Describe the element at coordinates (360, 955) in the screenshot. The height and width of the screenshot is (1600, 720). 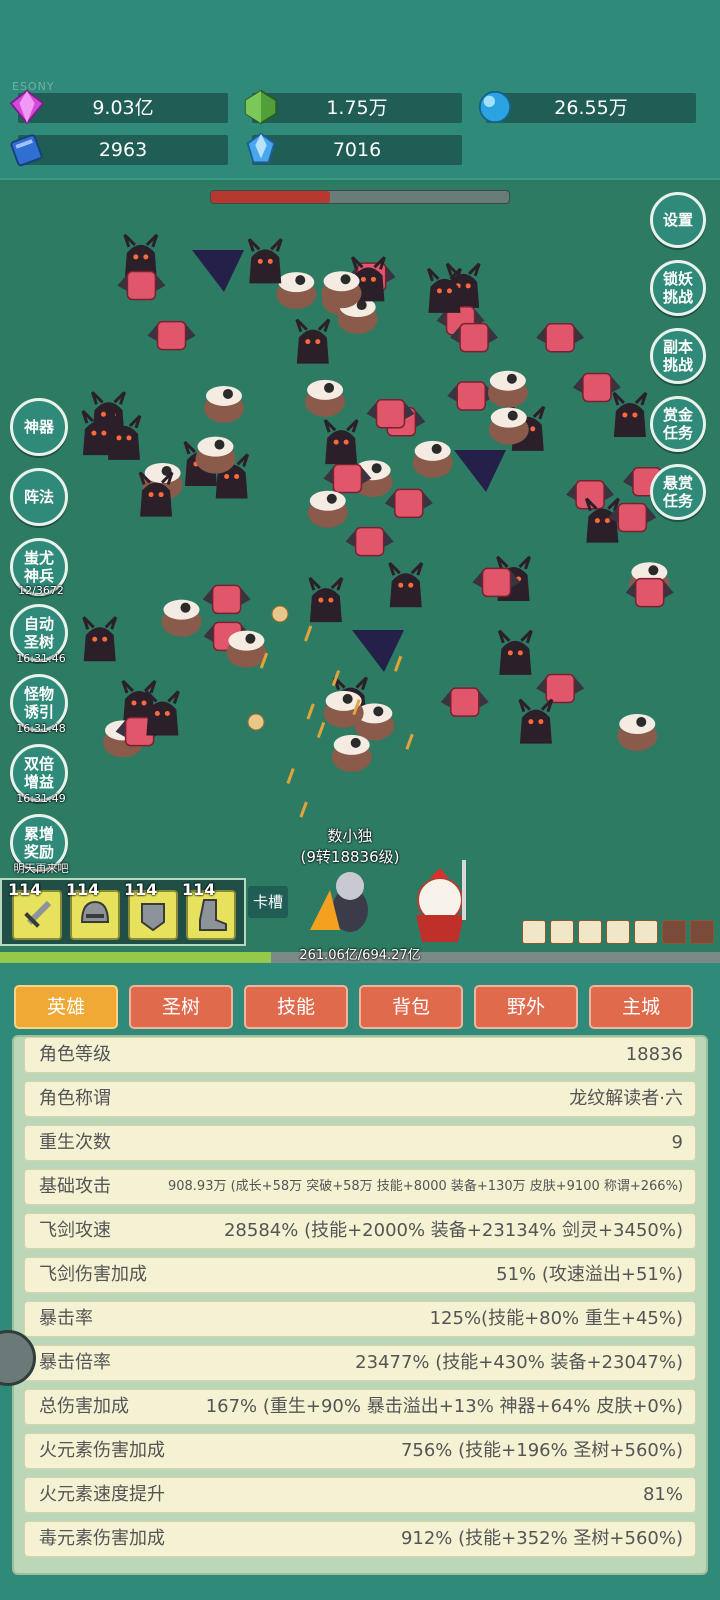
I see `experience-text: 261.06亿/694.27亿` at that location.